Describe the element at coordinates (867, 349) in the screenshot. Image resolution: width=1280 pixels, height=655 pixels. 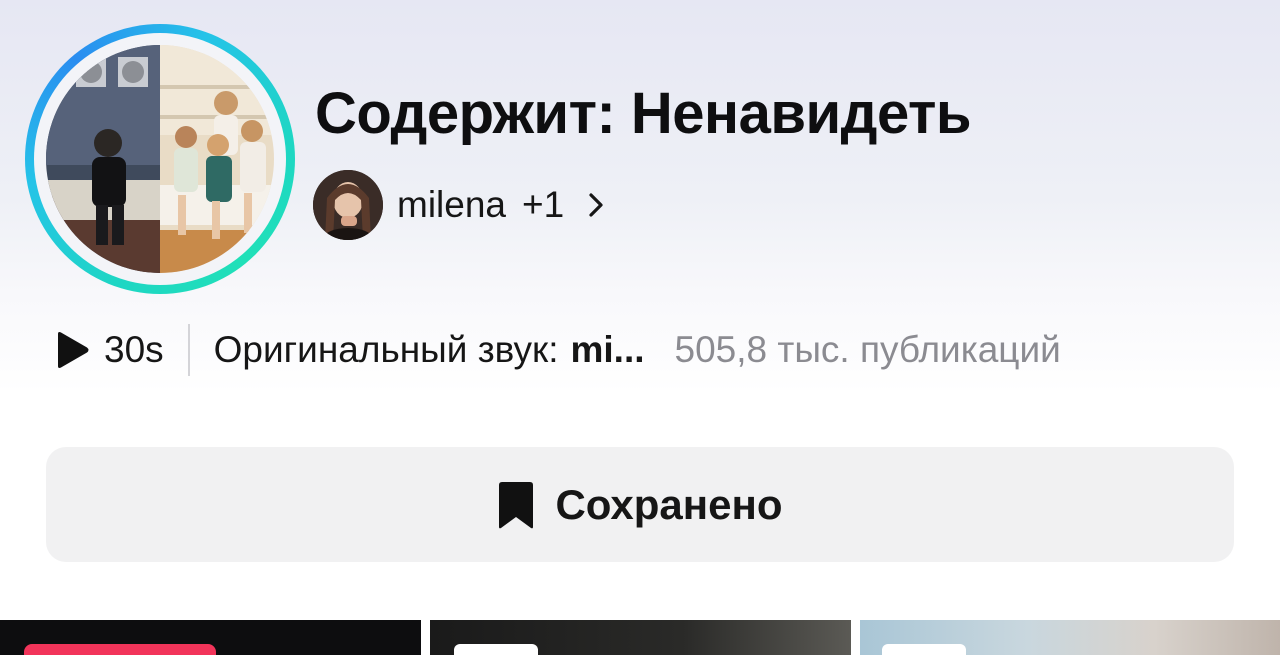
I see `posts-count: 505,8 тыс. публикаций` at that location.